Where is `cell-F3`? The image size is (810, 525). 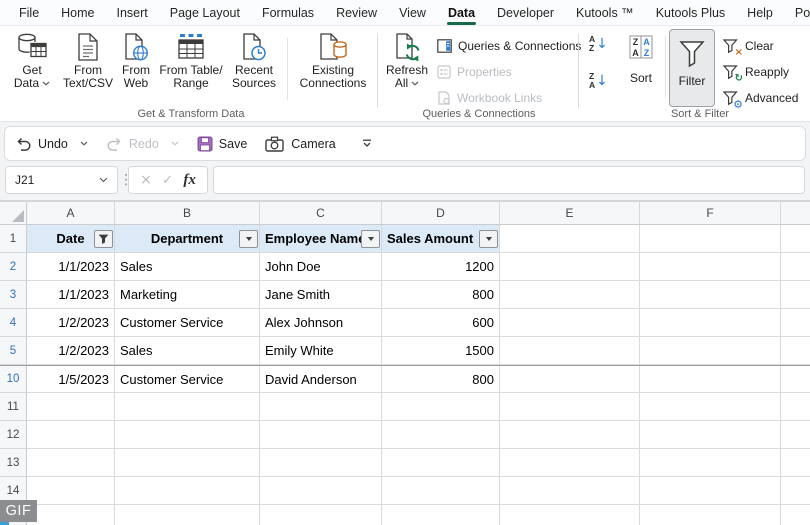 cell-F3 is located at coordinates (710, 295).